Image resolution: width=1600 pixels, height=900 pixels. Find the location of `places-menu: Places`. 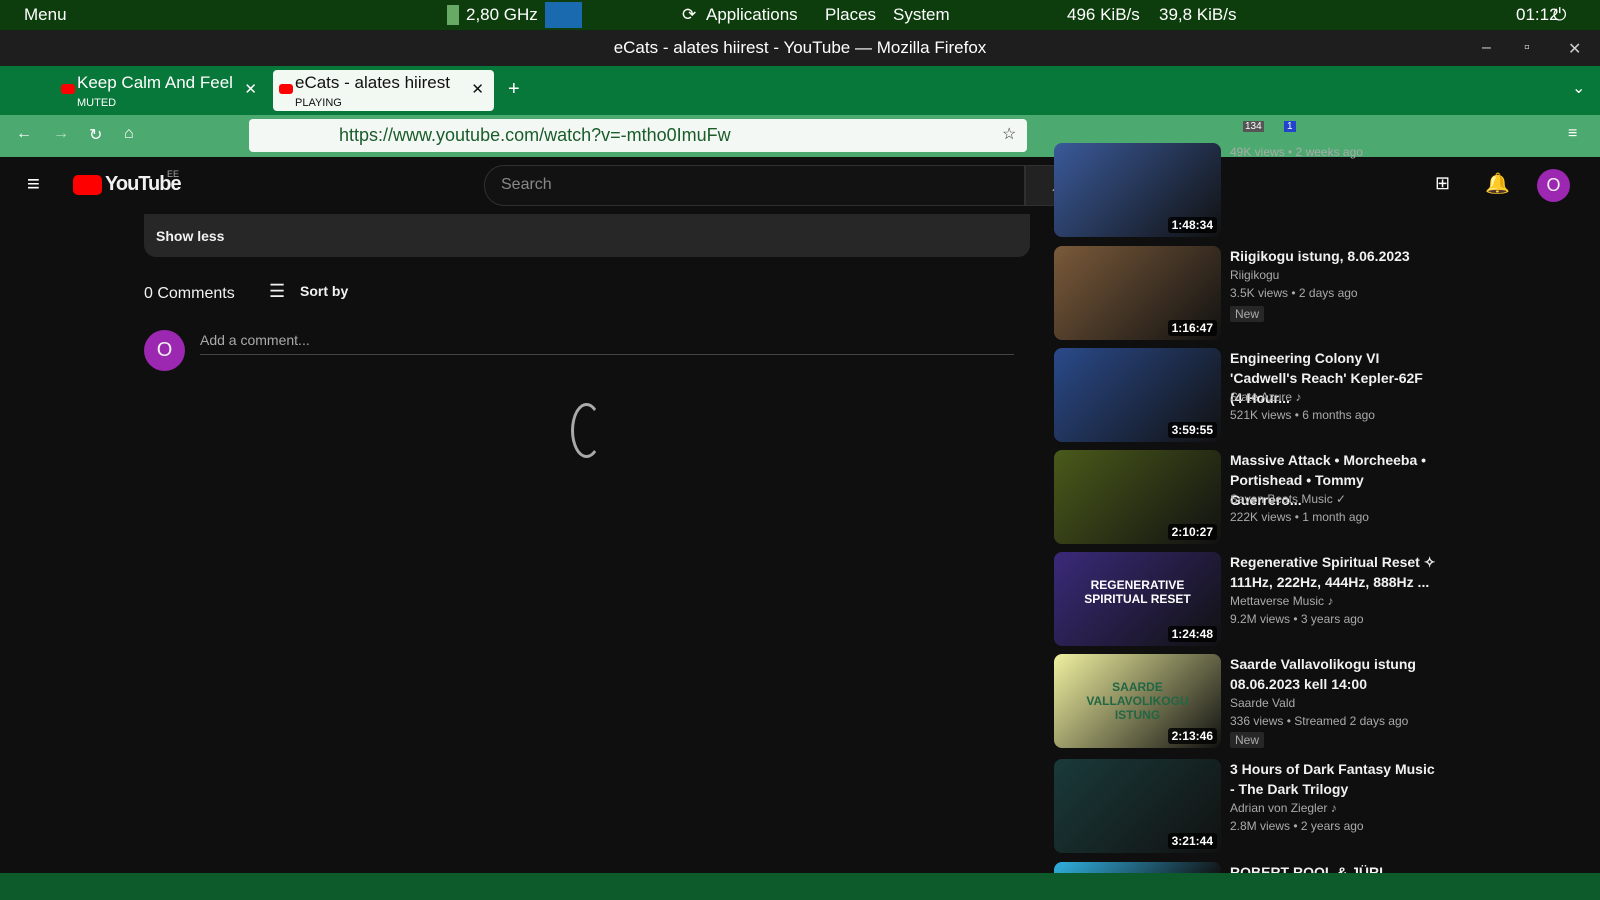

places-menu: Places is located at coordinates (850, 15).